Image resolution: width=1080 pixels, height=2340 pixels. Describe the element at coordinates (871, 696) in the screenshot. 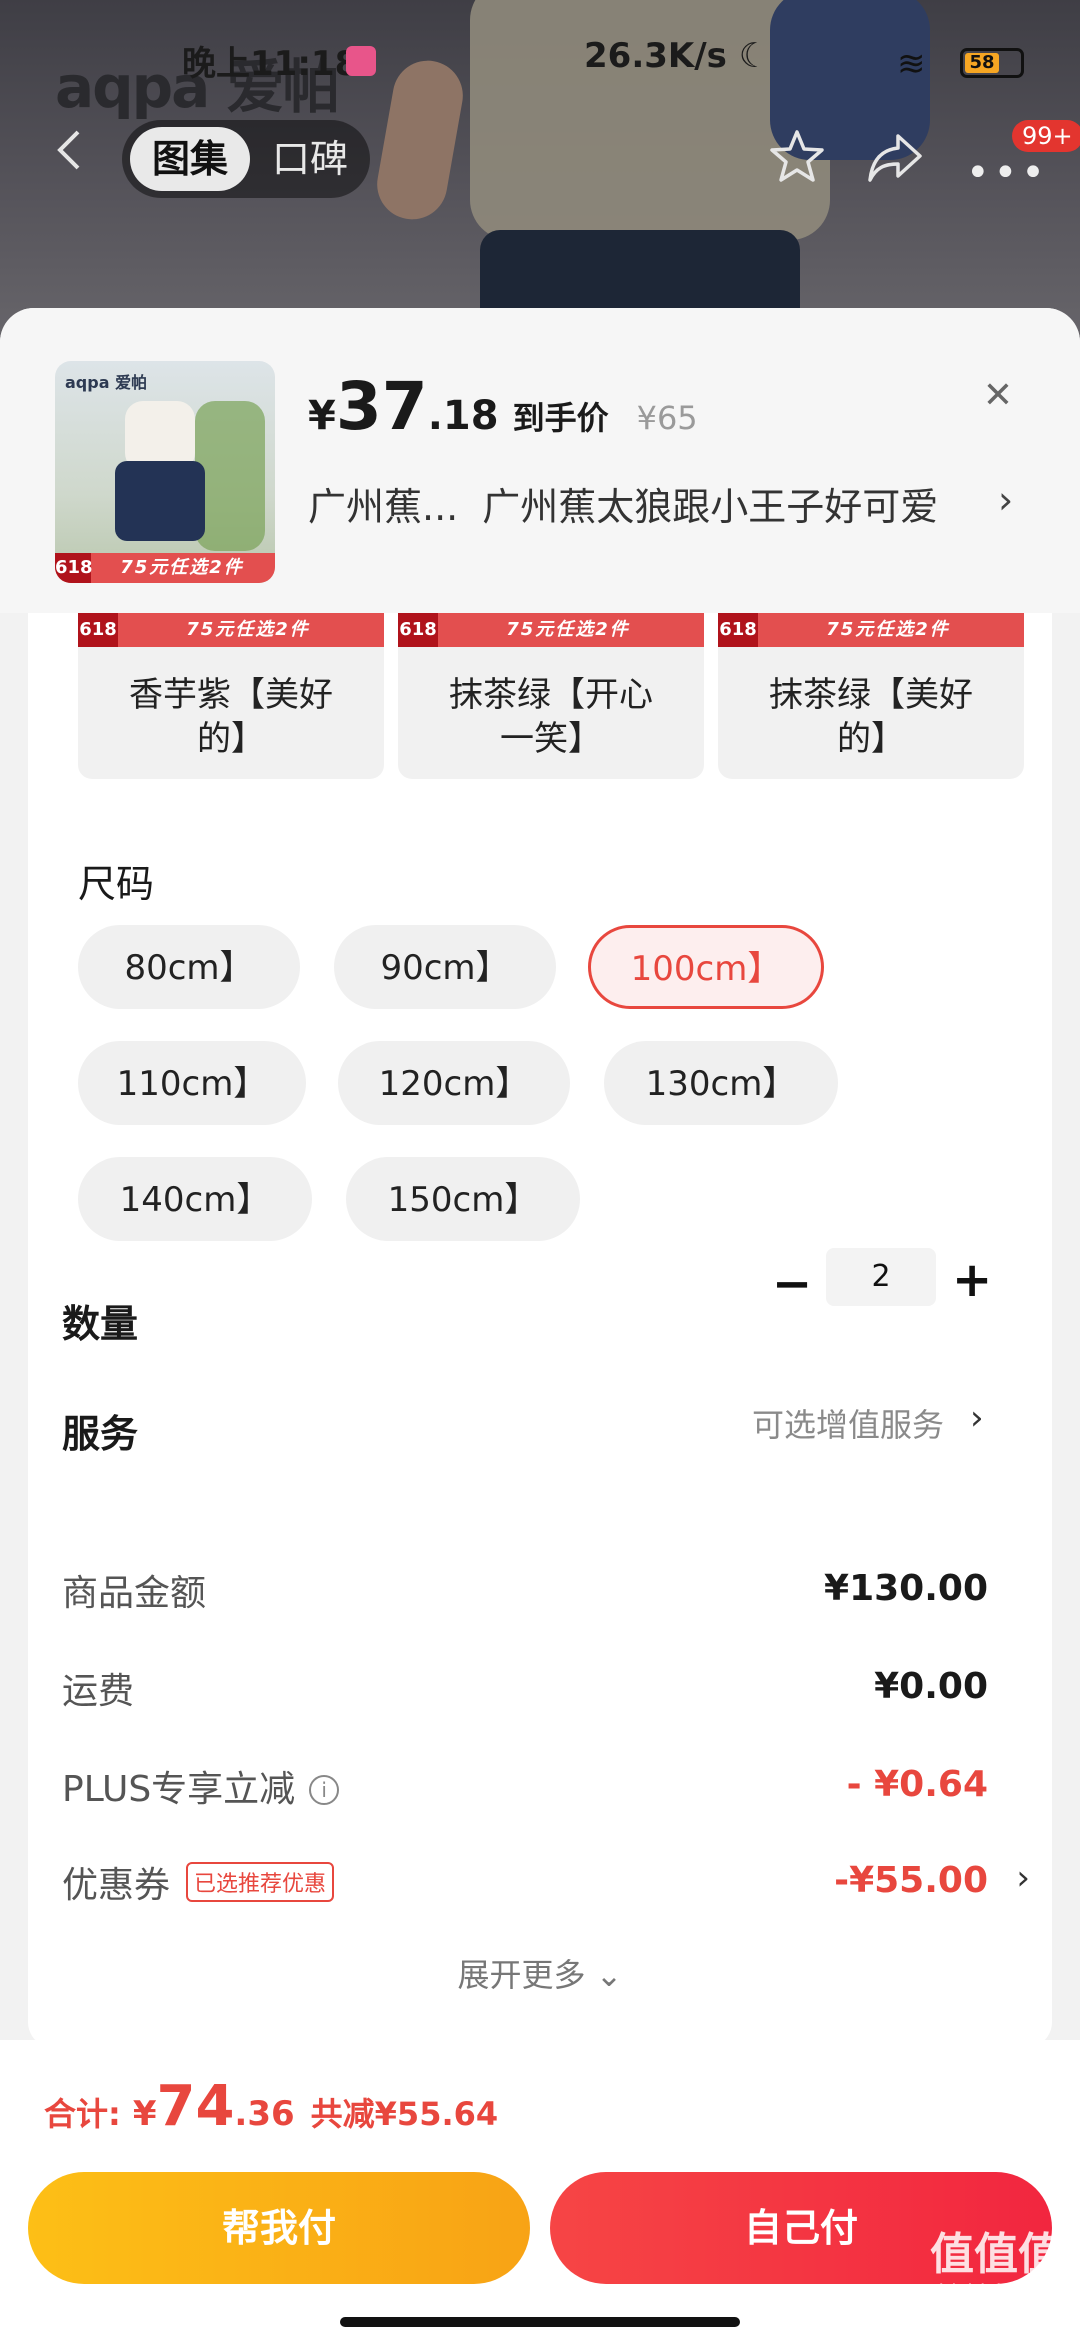

I see `color-option: 618 75元任选2件 抹茶绿【美好的】` at that location.